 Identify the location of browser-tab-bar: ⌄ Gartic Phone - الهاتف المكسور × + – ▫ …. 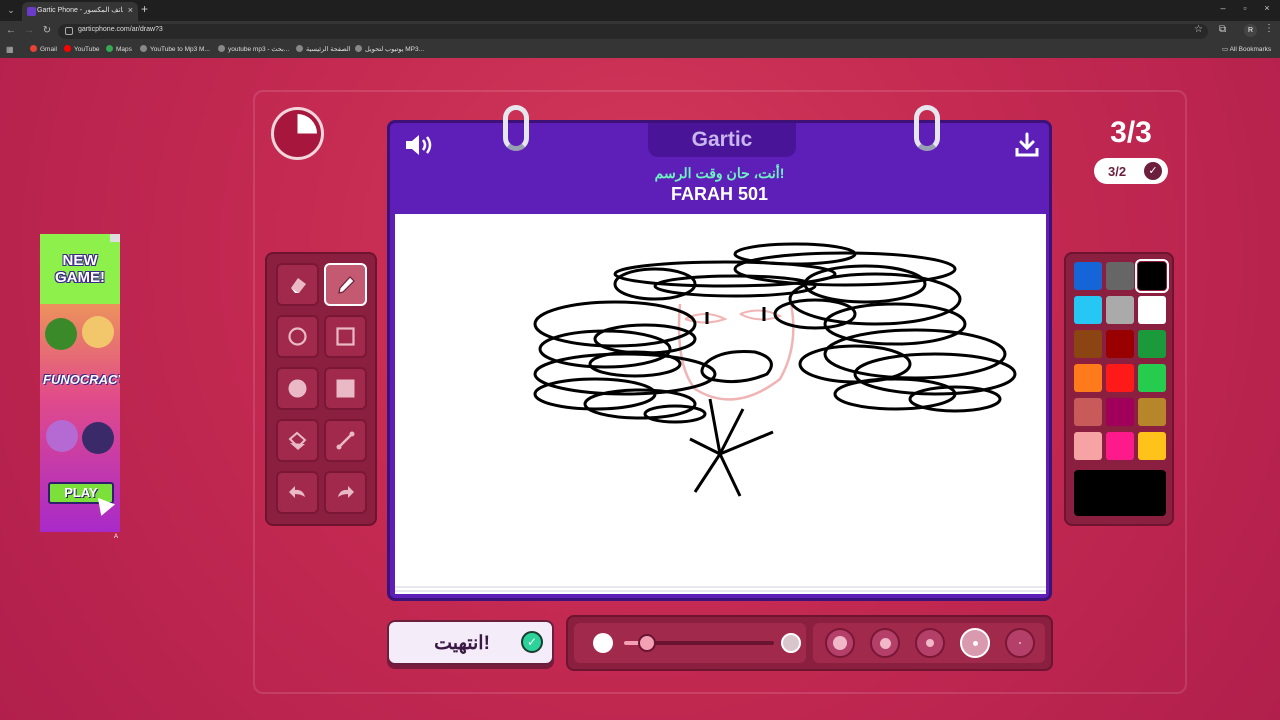
(640, 10).